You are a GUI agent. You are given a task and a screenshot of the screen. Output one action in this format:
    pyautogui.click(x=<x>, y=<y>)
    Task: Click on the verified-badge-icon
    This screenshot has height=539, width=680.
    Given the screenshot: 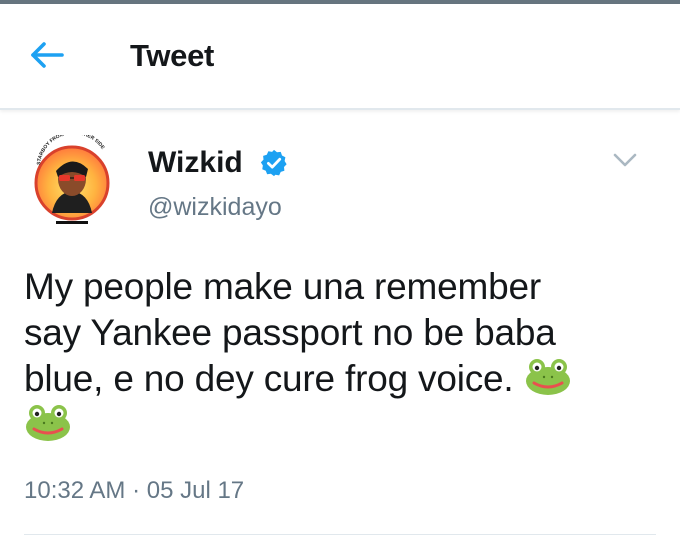 What is the action you would take?
    pyautogui.click(x=273, y=163)
    